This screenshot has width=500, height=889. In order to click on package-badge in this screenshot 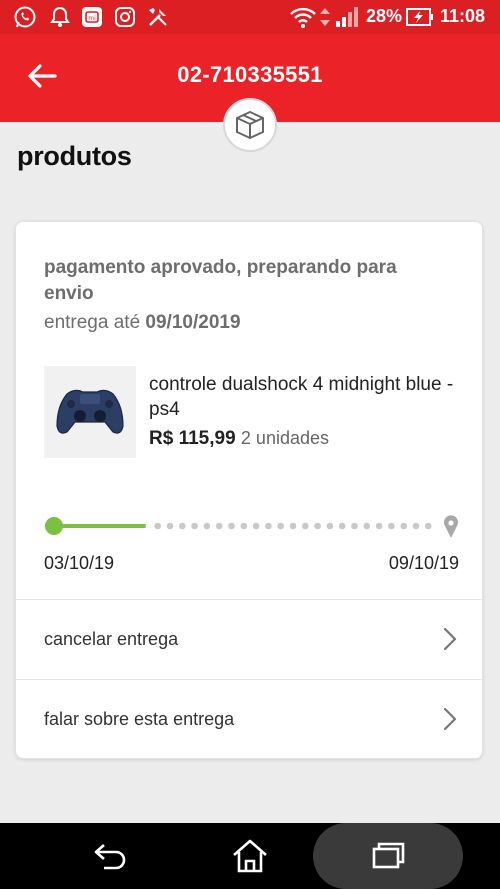, I will do `click(250, 125)`.